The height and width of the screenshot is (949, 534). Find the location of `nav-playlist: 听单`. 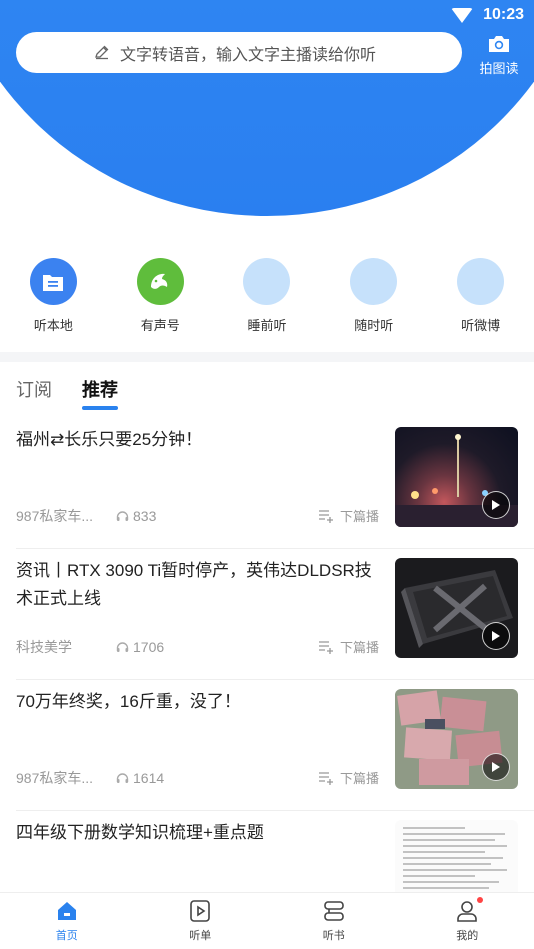

nav-playlist: 听单 is located at coordinates (201, 921).